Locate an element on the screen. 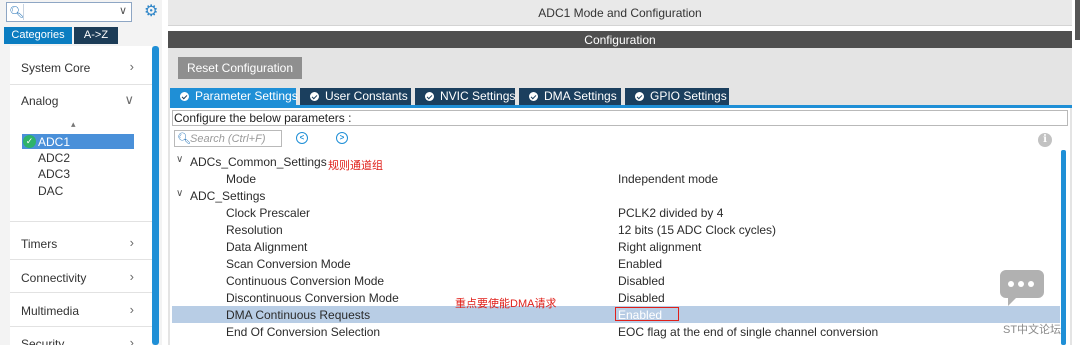 The image size is (1080, 345). tab-label: User Constants is located at coordinates (366, 96).